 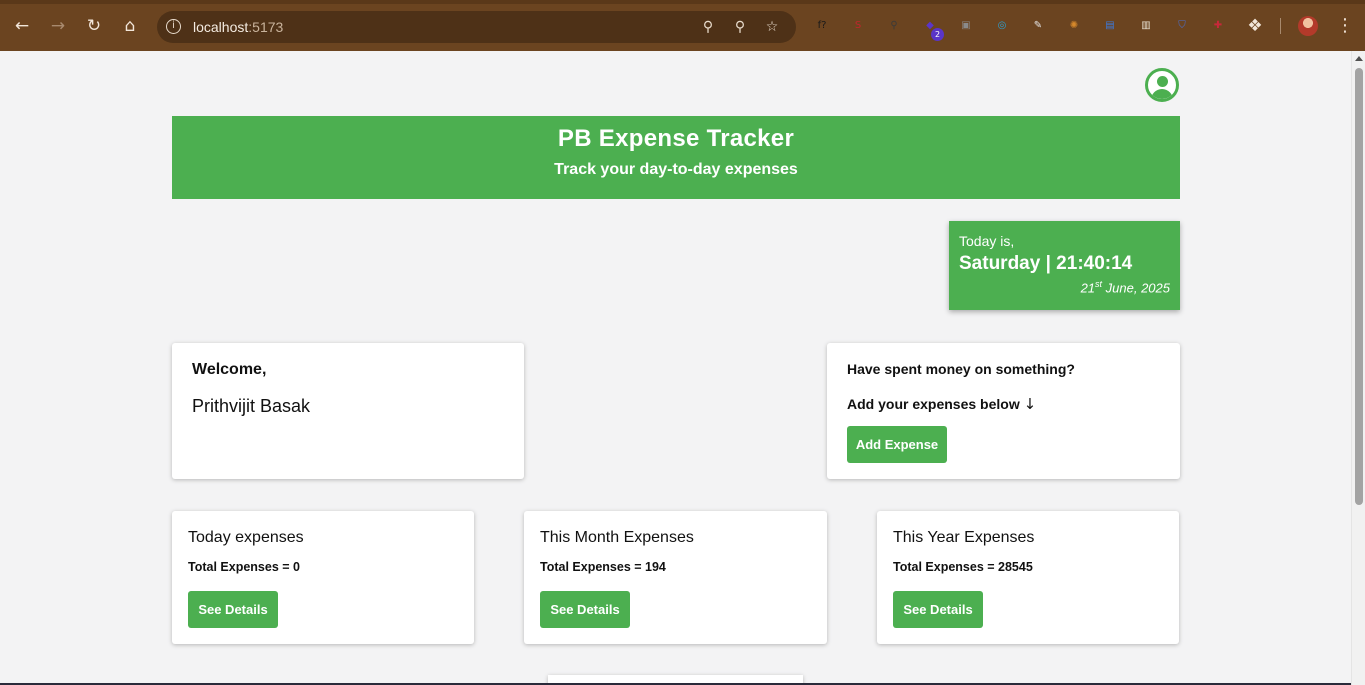 What do you see at coordinates (603, 567) in the screenshot?
I see `month-expenses-total: Total Expenses = 194` at bounding box center [603, 567].